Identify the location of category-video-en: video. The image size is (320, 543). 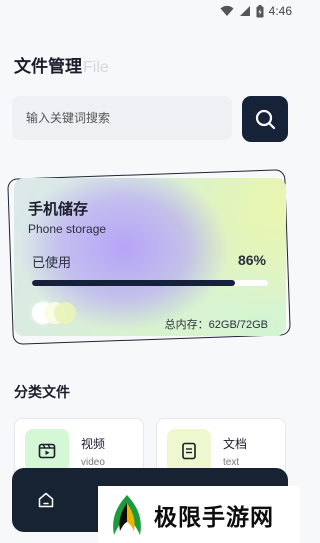
(93, 462).